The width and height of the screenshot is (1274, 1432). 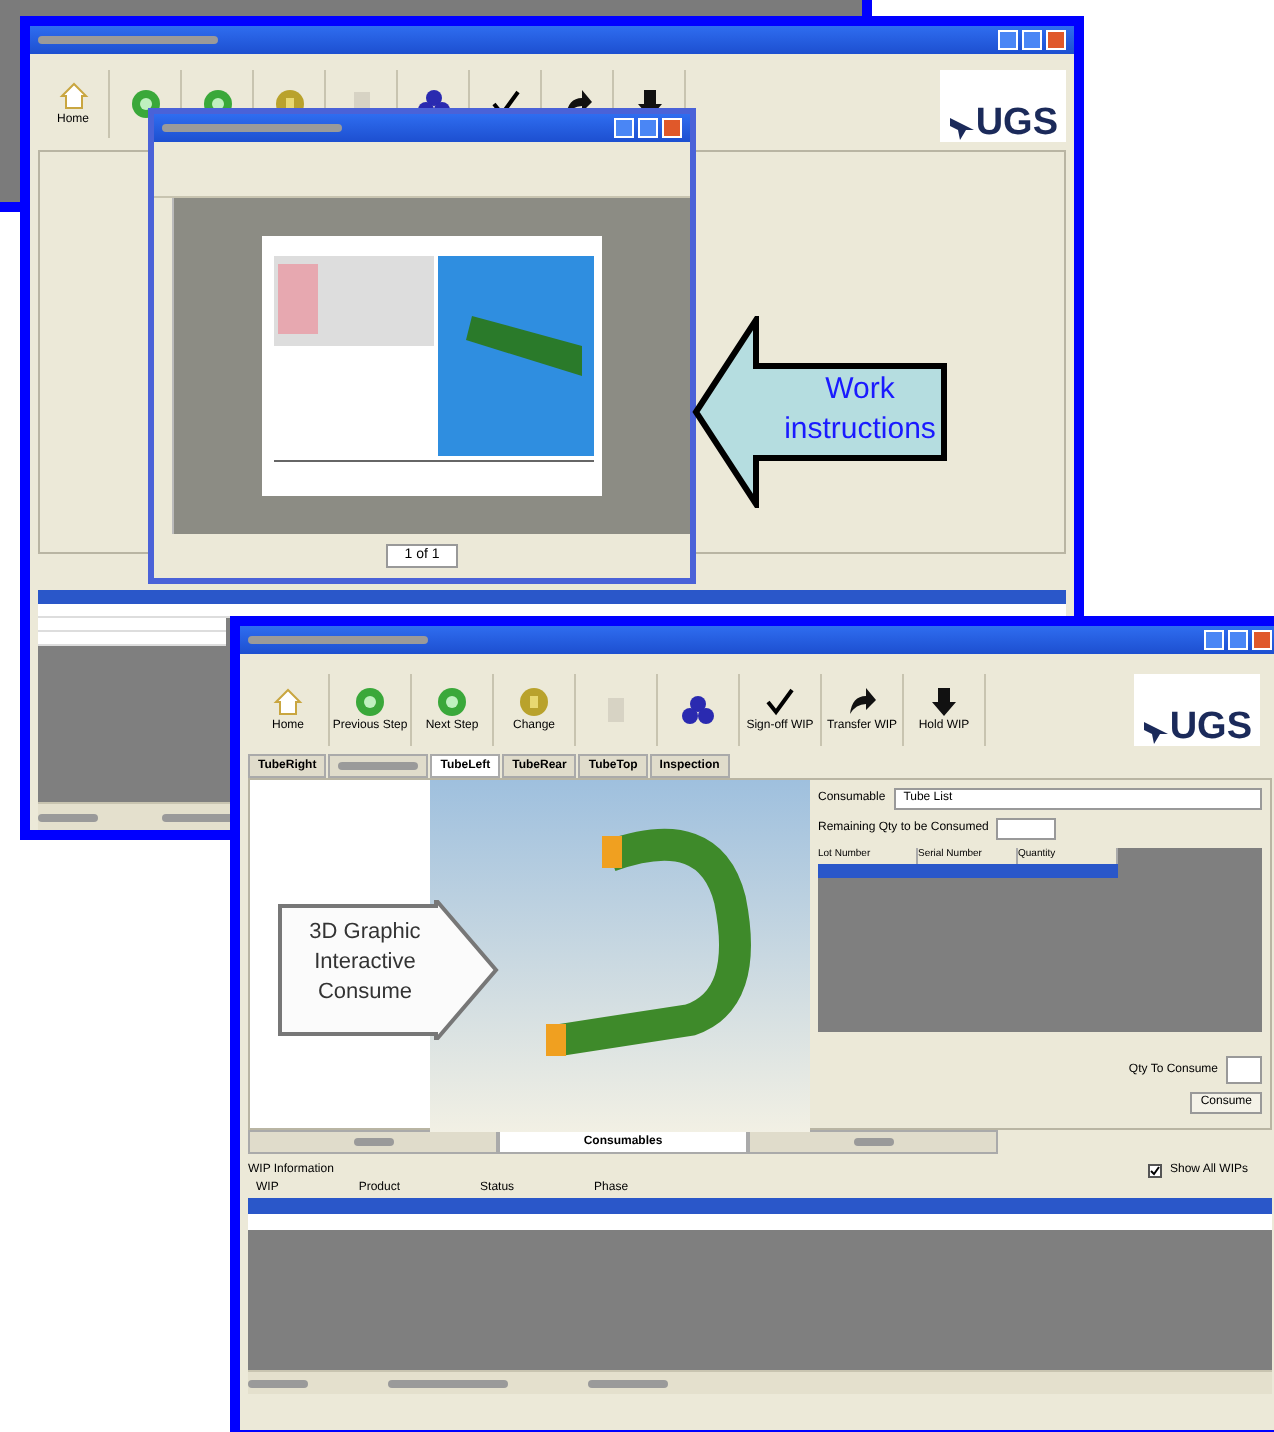 What do you see at coordinates (698, 710) in the screenshot?
I see `cluster-icon` at bounding box center [698, 710].